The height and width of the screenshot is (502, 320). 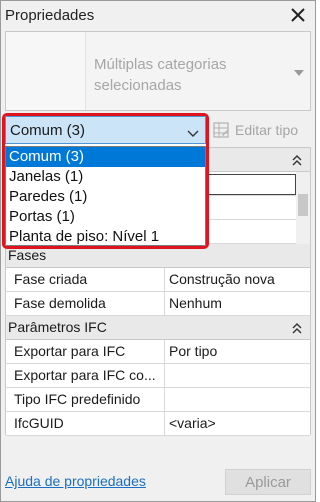 I want to click on property-row-exportar-ifc: Exportar para IFC Por tipo, so click(x=158, y=352).